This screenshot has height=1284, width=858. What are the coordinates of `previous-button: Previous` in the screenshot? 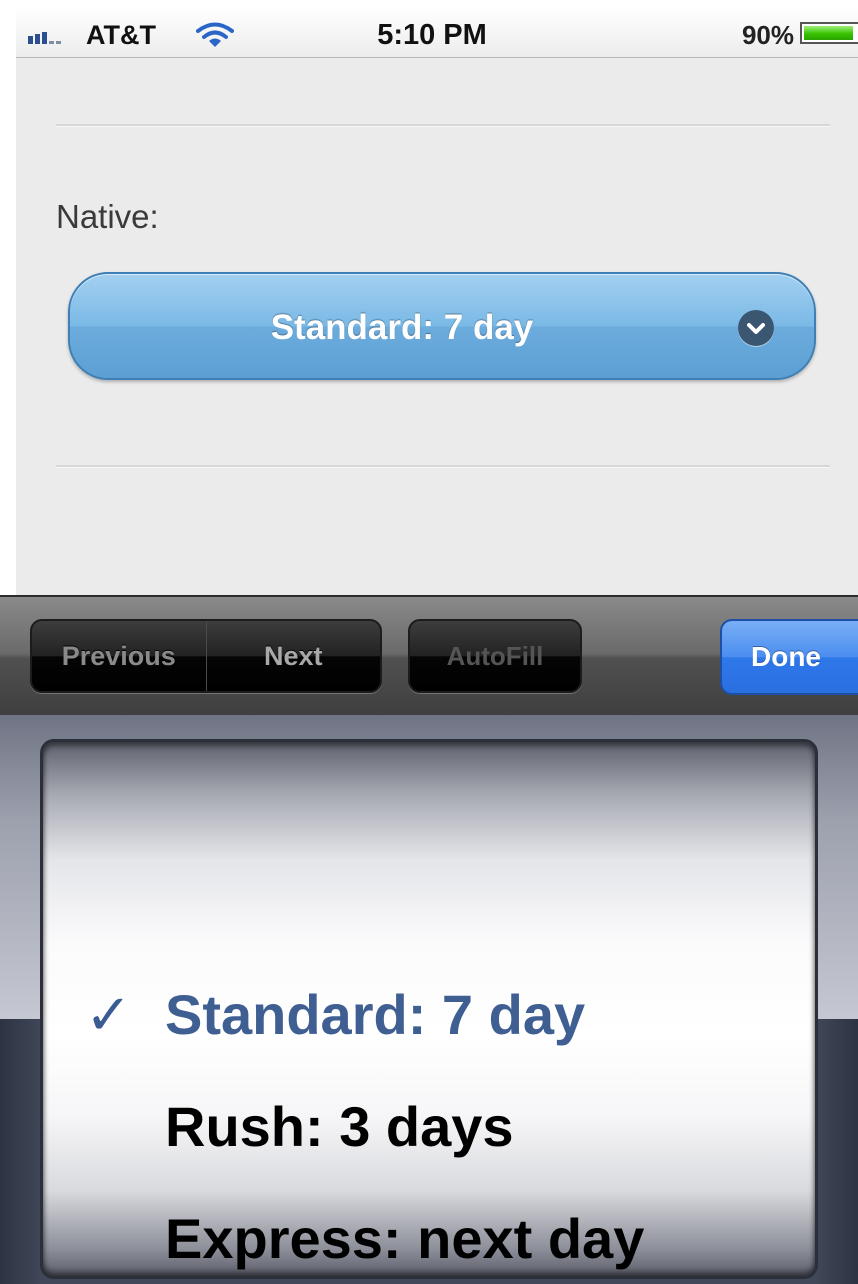 It's located at (119, 656).